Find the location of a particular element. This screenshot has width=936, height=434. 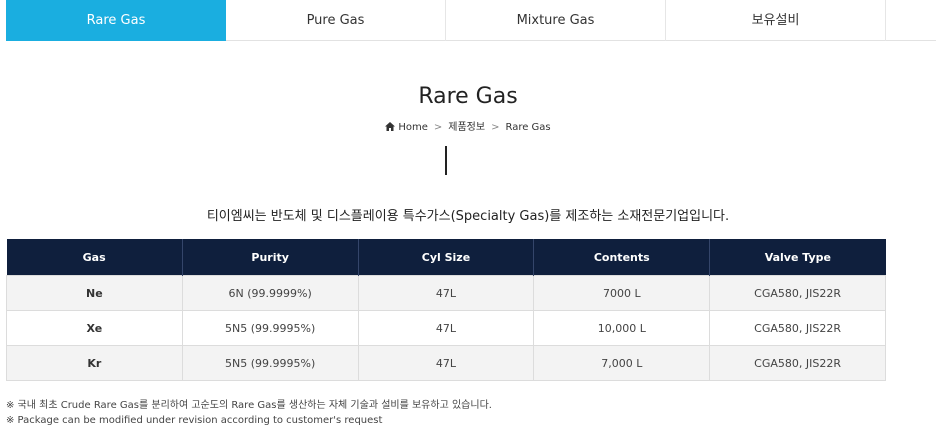

cell-contents: 10,000 L is located at coordinates (622, 328).